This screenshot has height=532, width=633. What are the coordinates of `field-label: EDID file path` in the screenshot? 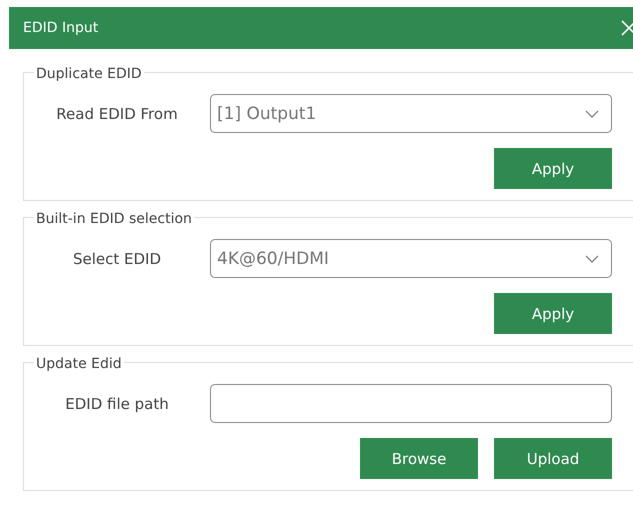 It's located at (117, 404).